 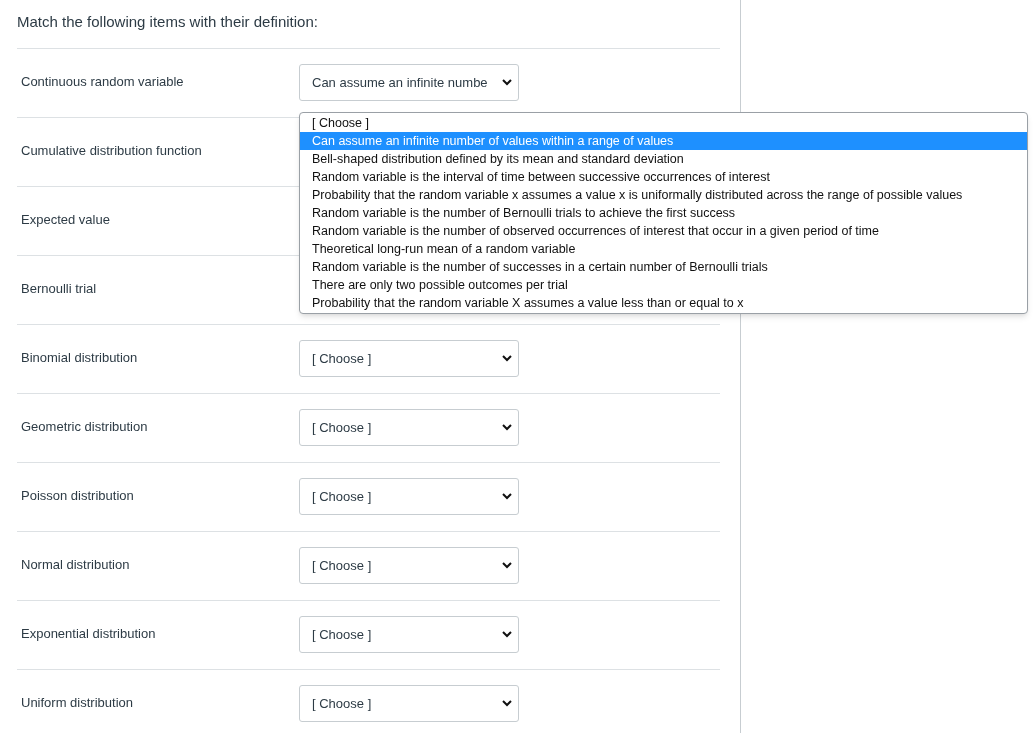 I want to click on dropdown-option: [ Choose ], so click(x=663, y=123).